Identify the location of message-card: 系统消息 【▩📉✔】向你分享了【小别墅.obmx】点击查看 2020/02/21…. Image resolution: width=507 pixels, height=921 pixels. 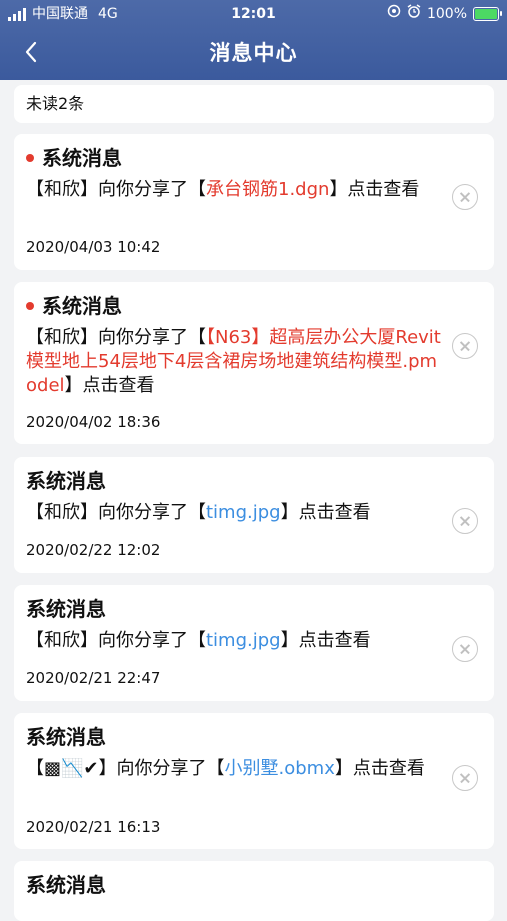
(254, 781).